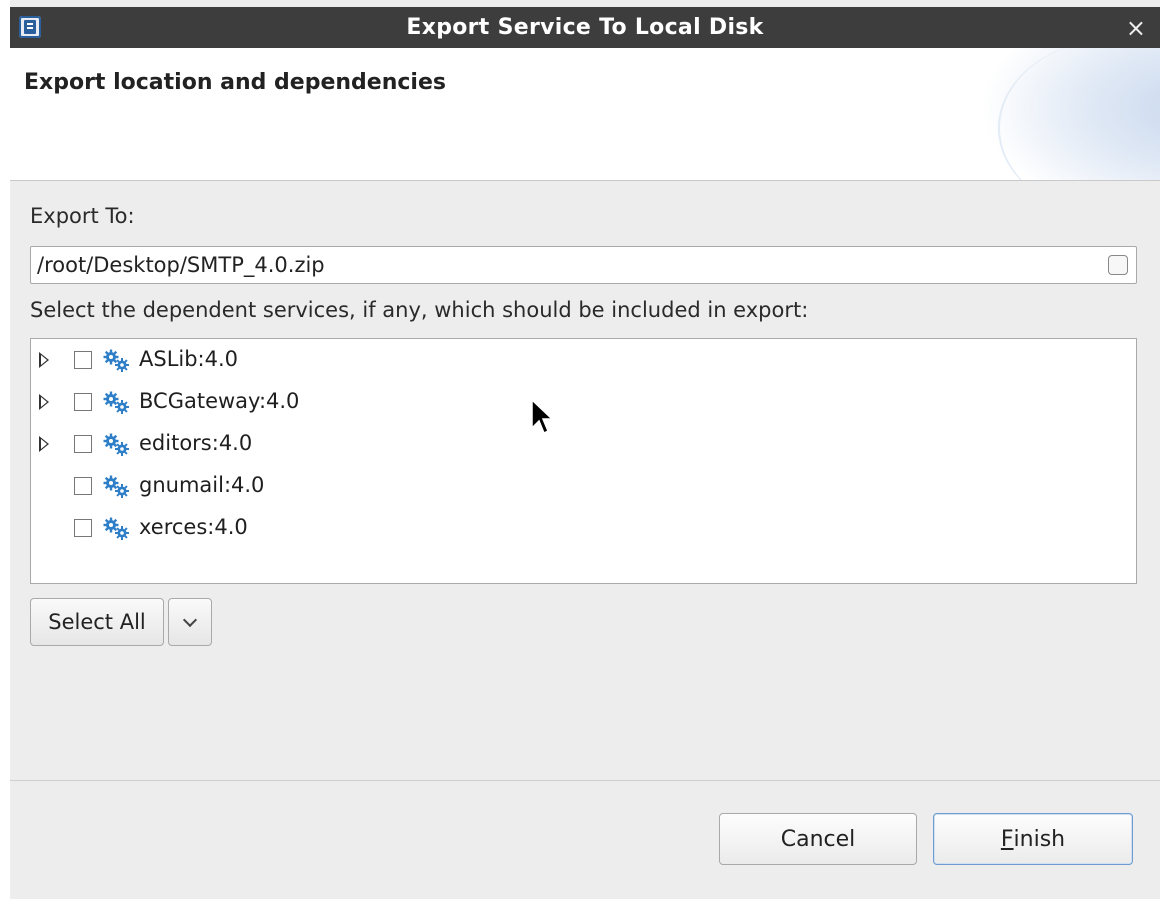 This screenshot has height=899, width=1160. I want to click on export-path-input, so click(567, 265).